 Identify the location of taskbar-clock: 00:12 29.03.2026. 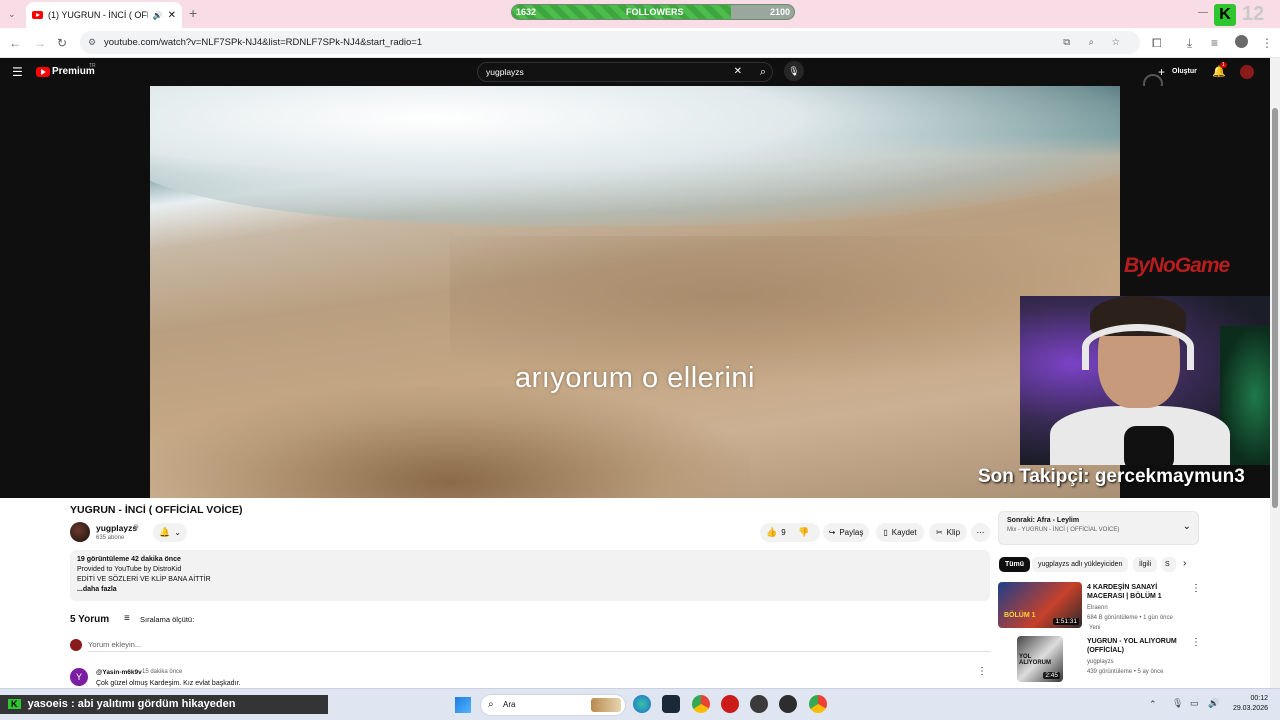
(1248, 704).